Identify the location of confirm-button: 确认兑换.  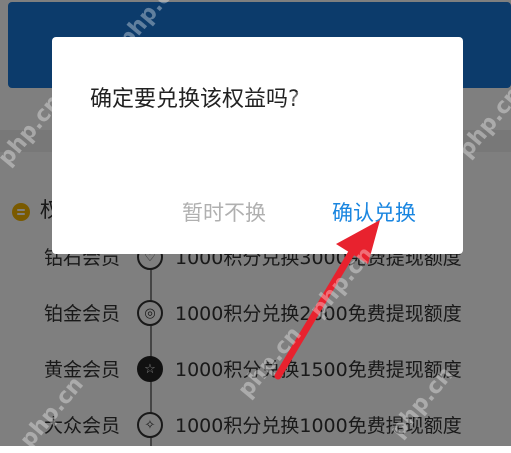
(374, 213).